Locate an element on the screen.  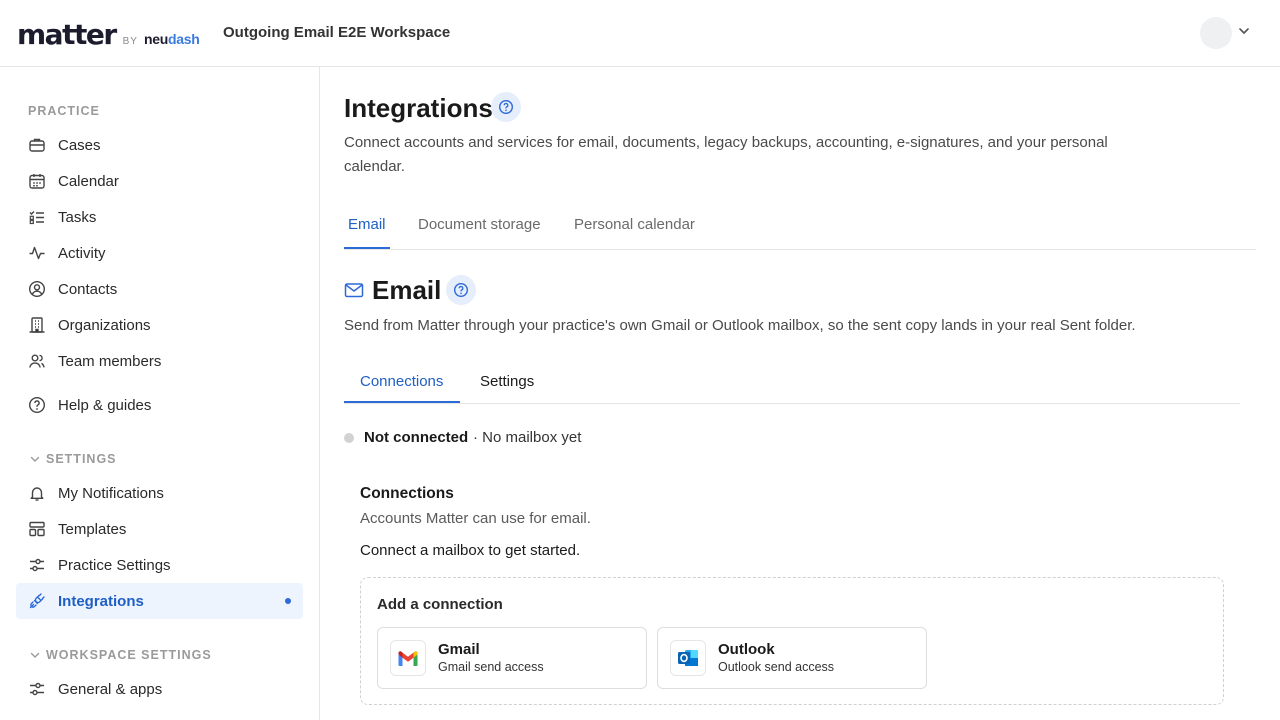
logo-neu: neu is located at coordinates (155, 39).